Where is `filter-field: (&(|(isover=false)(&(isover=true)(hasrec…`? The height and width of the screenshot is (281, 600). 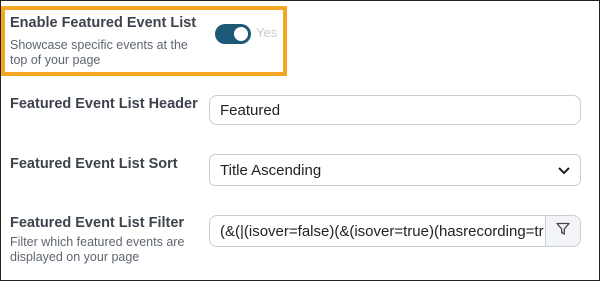 filter-field: (&(|(isover=false)(&(isover=true)(hasrec… is located at coordinates (395, 231).